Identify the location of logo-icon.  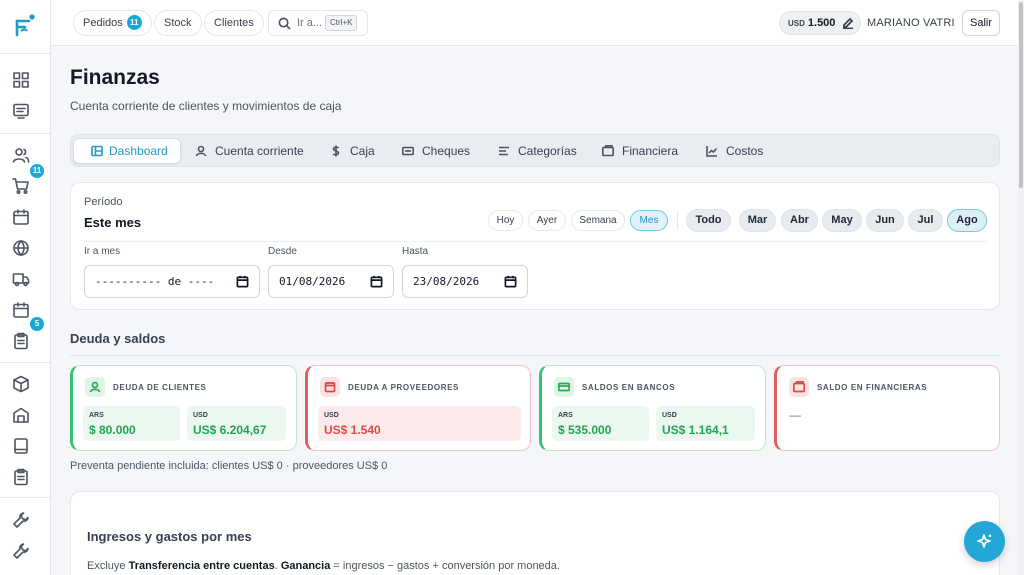
(25, 26).